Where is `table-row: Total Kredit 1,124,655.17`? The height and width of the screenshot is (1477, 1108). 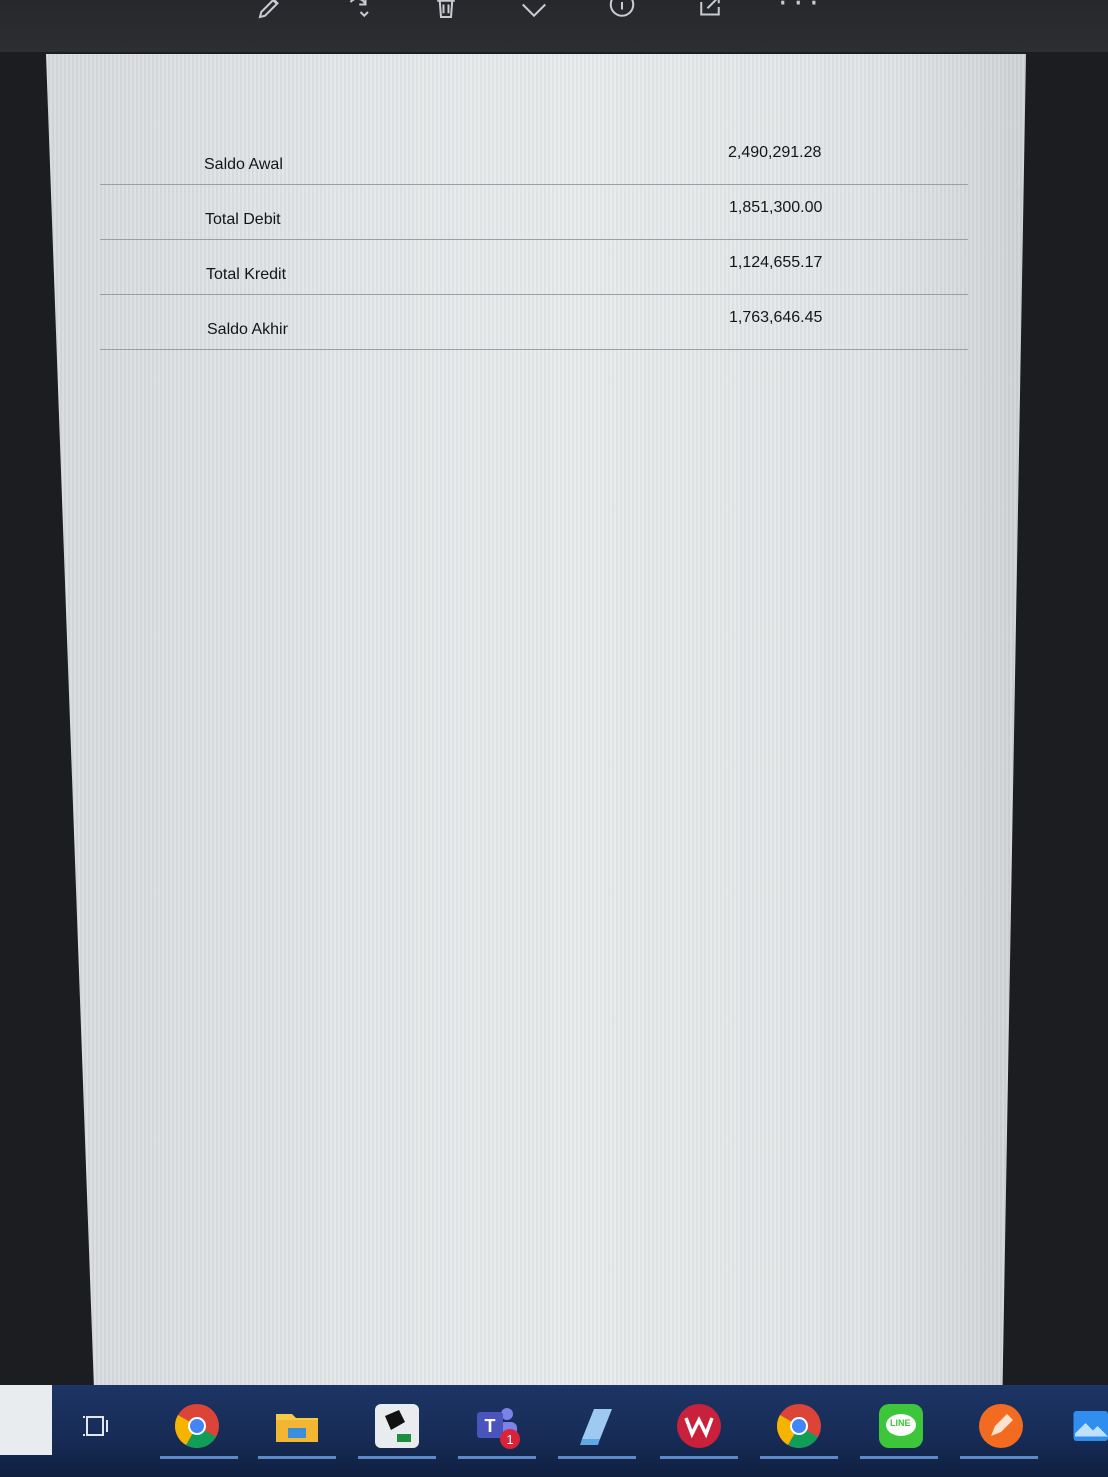 table-row: Total Kredit 1,124,655.17 is located at coordinates (534, 267).